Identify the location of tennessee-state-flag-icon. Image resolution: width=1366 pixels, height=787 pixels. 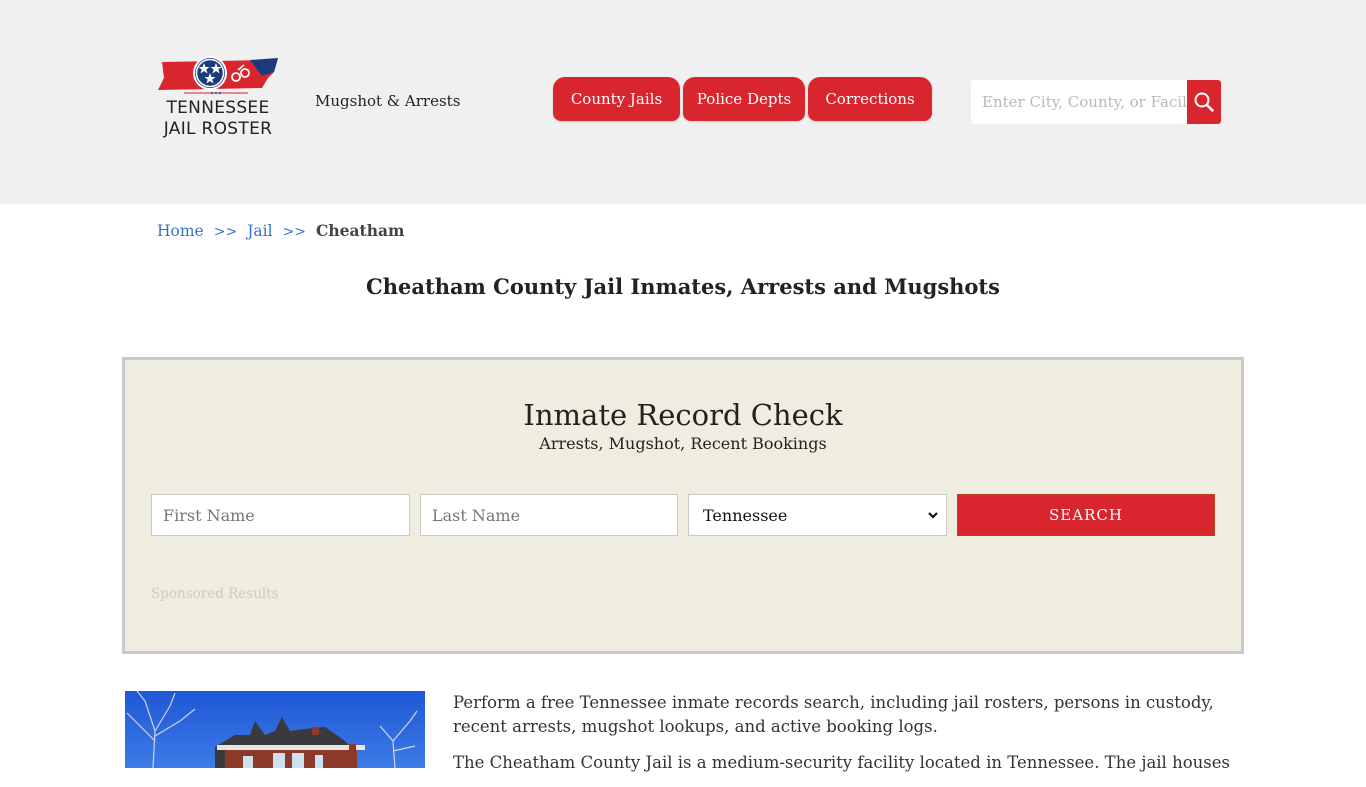
(218, 75).